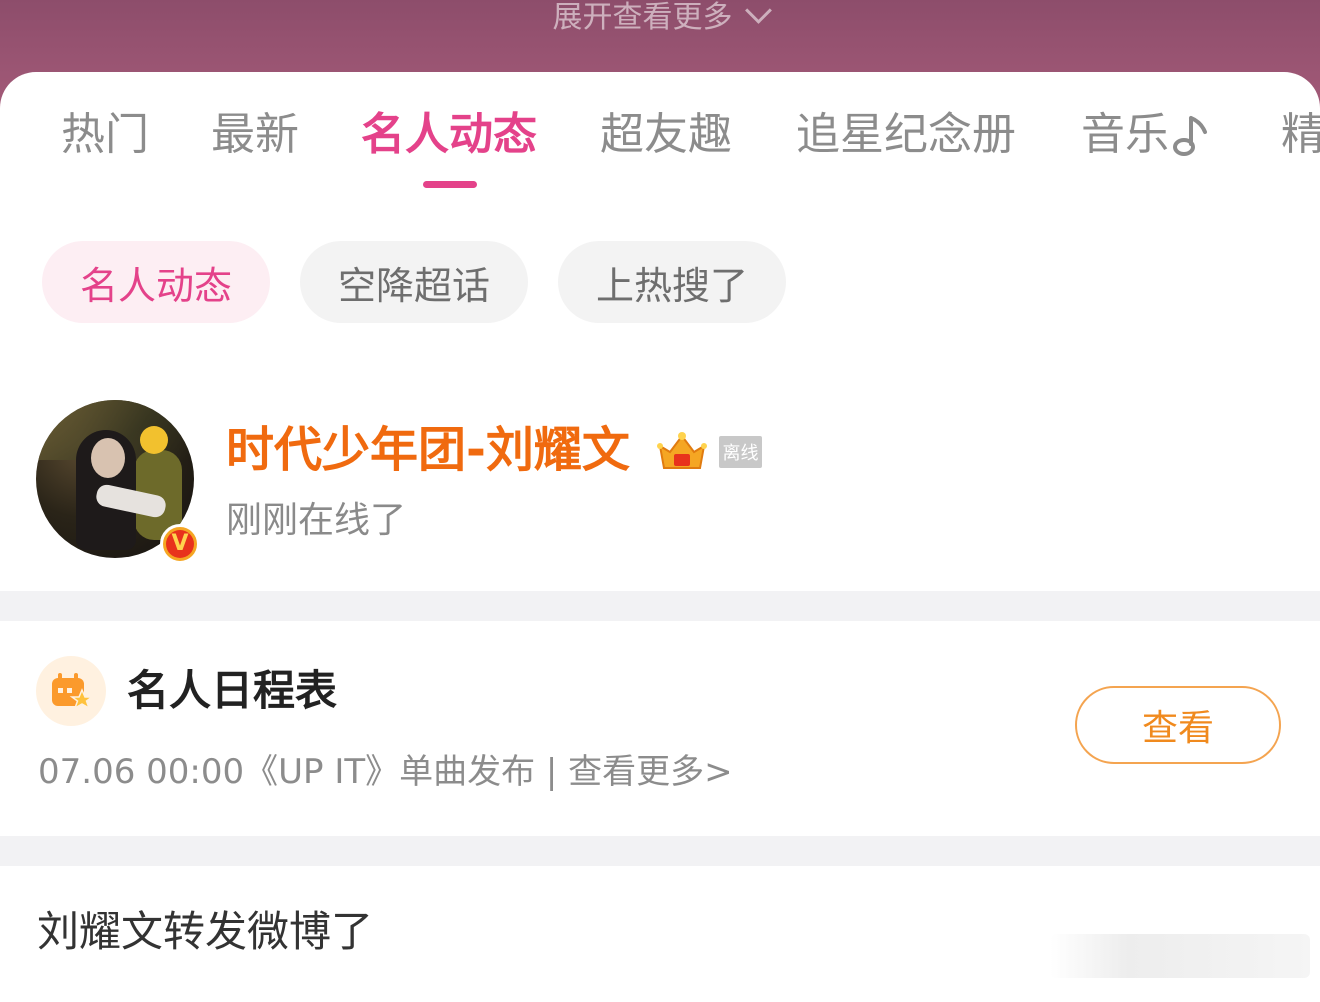 This screenshot has width=1320, height=1002. Describe the element at coordinates (1180, 956) in the screenshot. I see `watermark` at that location.